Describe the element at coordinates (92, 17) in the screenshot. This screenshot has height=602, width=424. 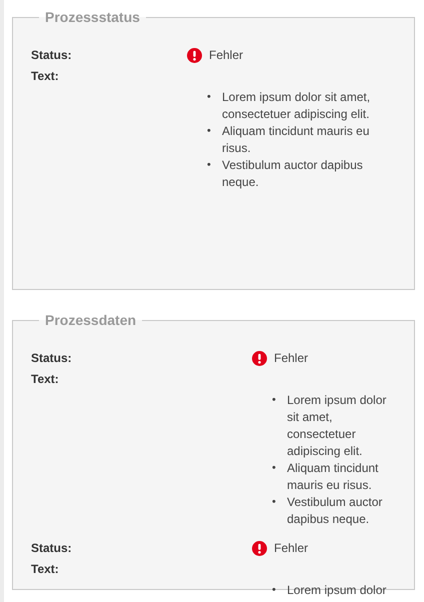
I see `panel-title: Prozessstatus` at that location.